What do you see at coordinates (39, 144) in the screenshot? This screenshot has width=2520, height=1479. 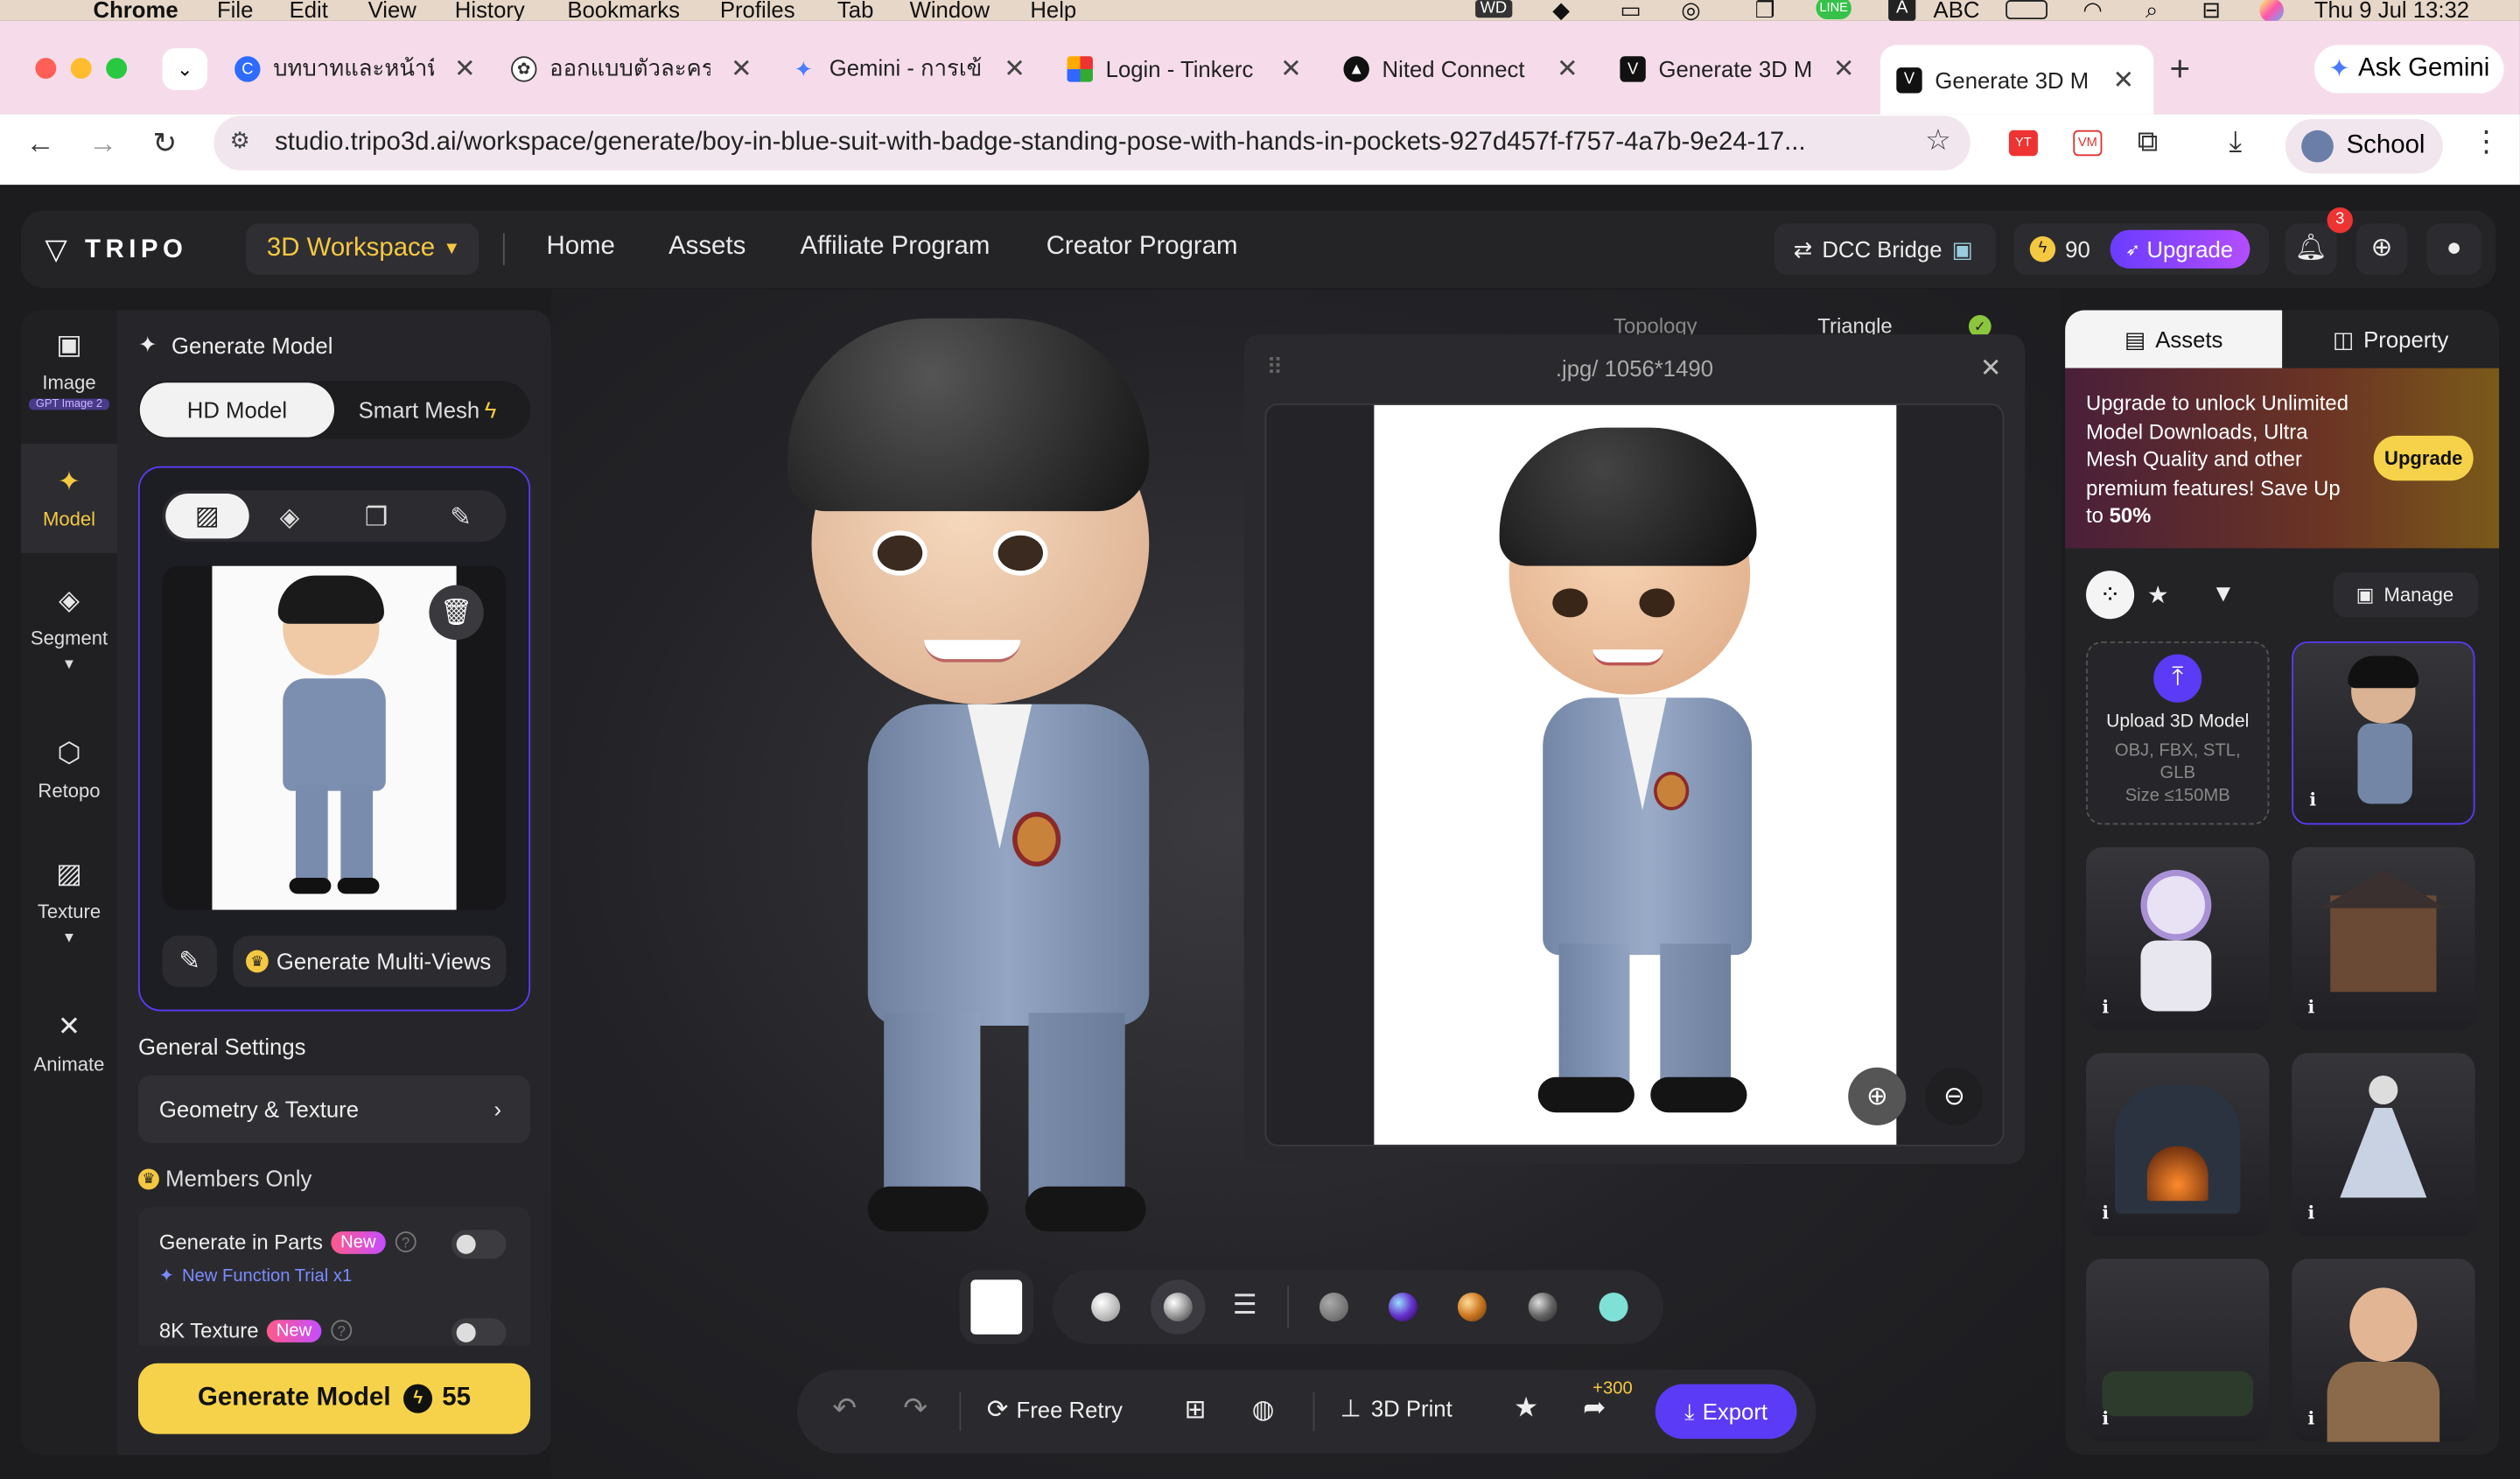 I see `back-icon: ←` at bounding box center [39, 144].